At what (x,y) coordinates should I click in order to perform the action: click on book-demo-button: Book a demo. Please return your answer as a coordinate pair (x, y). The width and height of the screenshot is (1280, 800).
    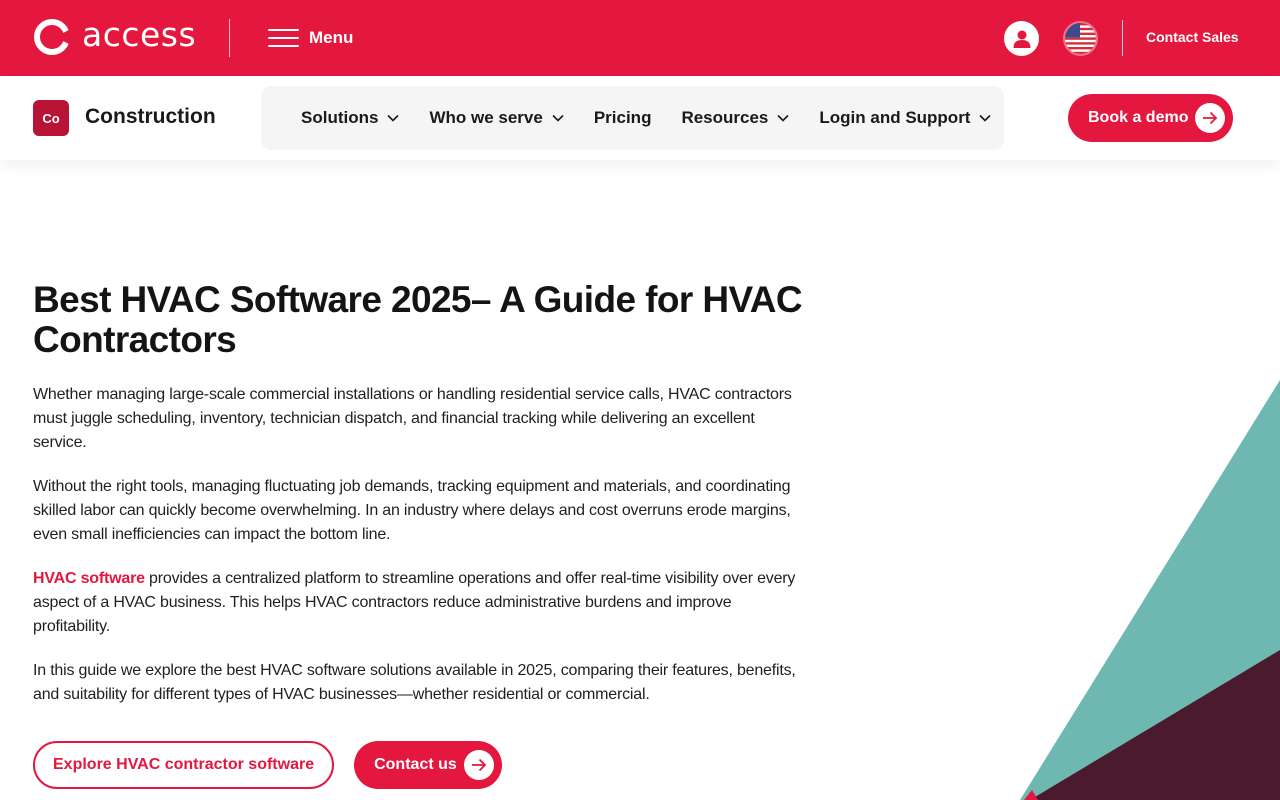
    Looking at the image, I should click on (1150, 118).